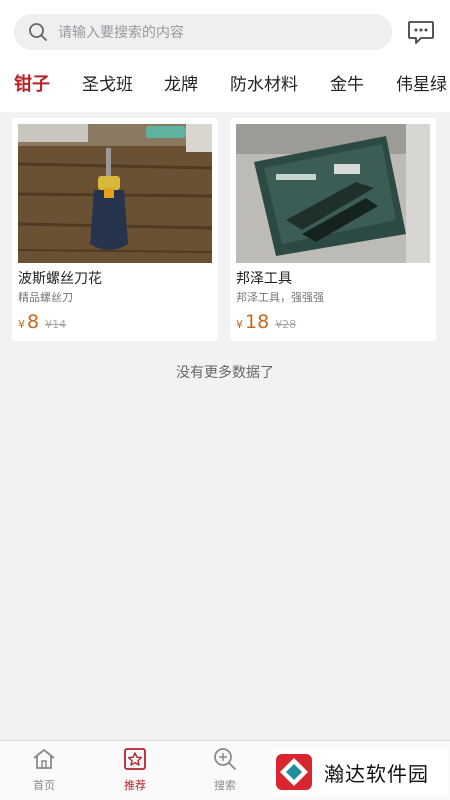 The width and height of the screenshot is (450, 800). What do you see at coordinates (264, 82) in the screenshot?
I see `tab-category-3: 防水材料` at bounding box center [264, 82].